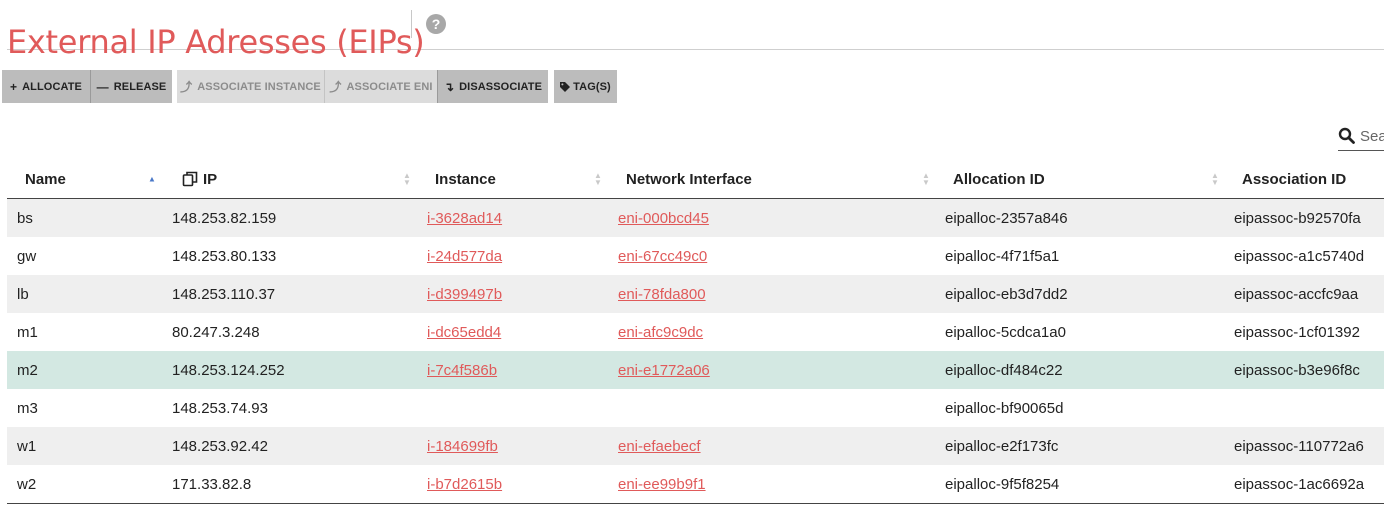  I want to click on cell-name: bs, so click(84, 217).